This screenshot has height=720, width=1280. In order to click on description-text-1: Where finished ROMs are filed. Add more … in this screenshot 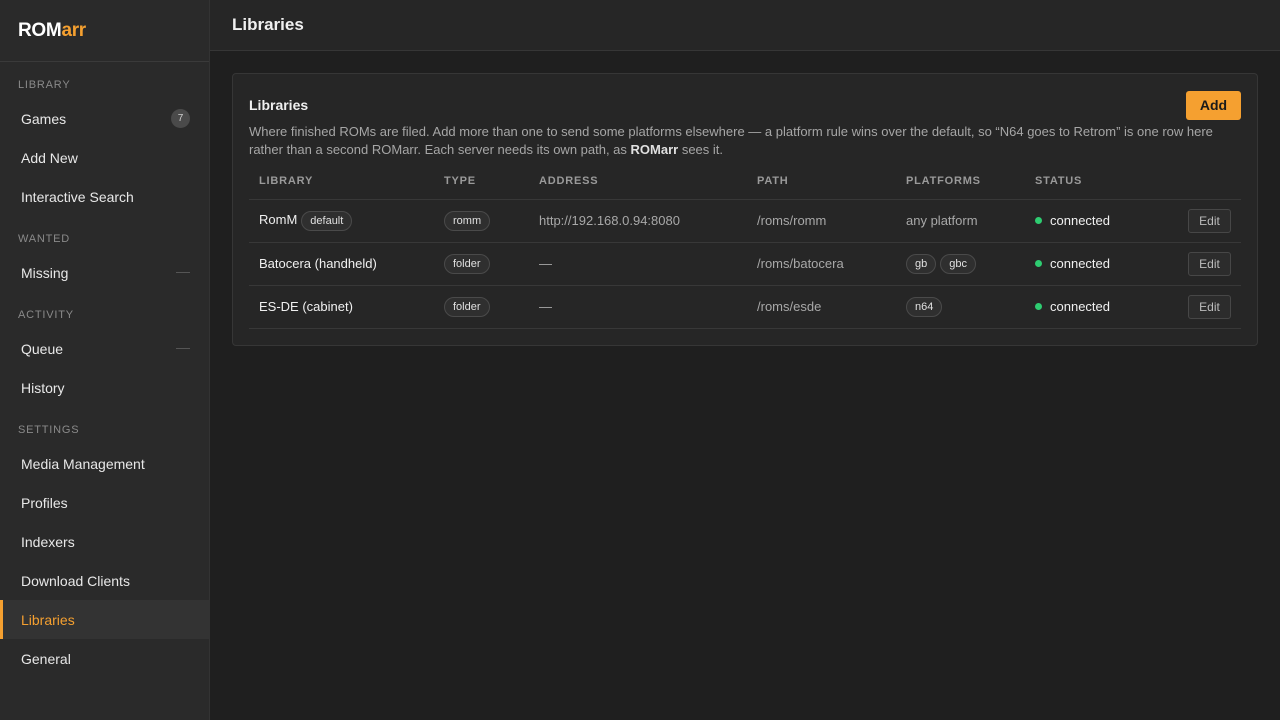, I will do `click(731, 140)`.